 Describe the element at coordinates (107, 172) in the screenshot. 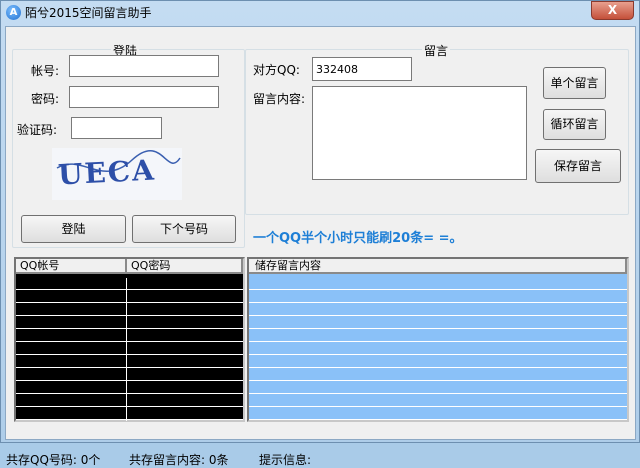

I see `captcha-text: UECA` at that location.